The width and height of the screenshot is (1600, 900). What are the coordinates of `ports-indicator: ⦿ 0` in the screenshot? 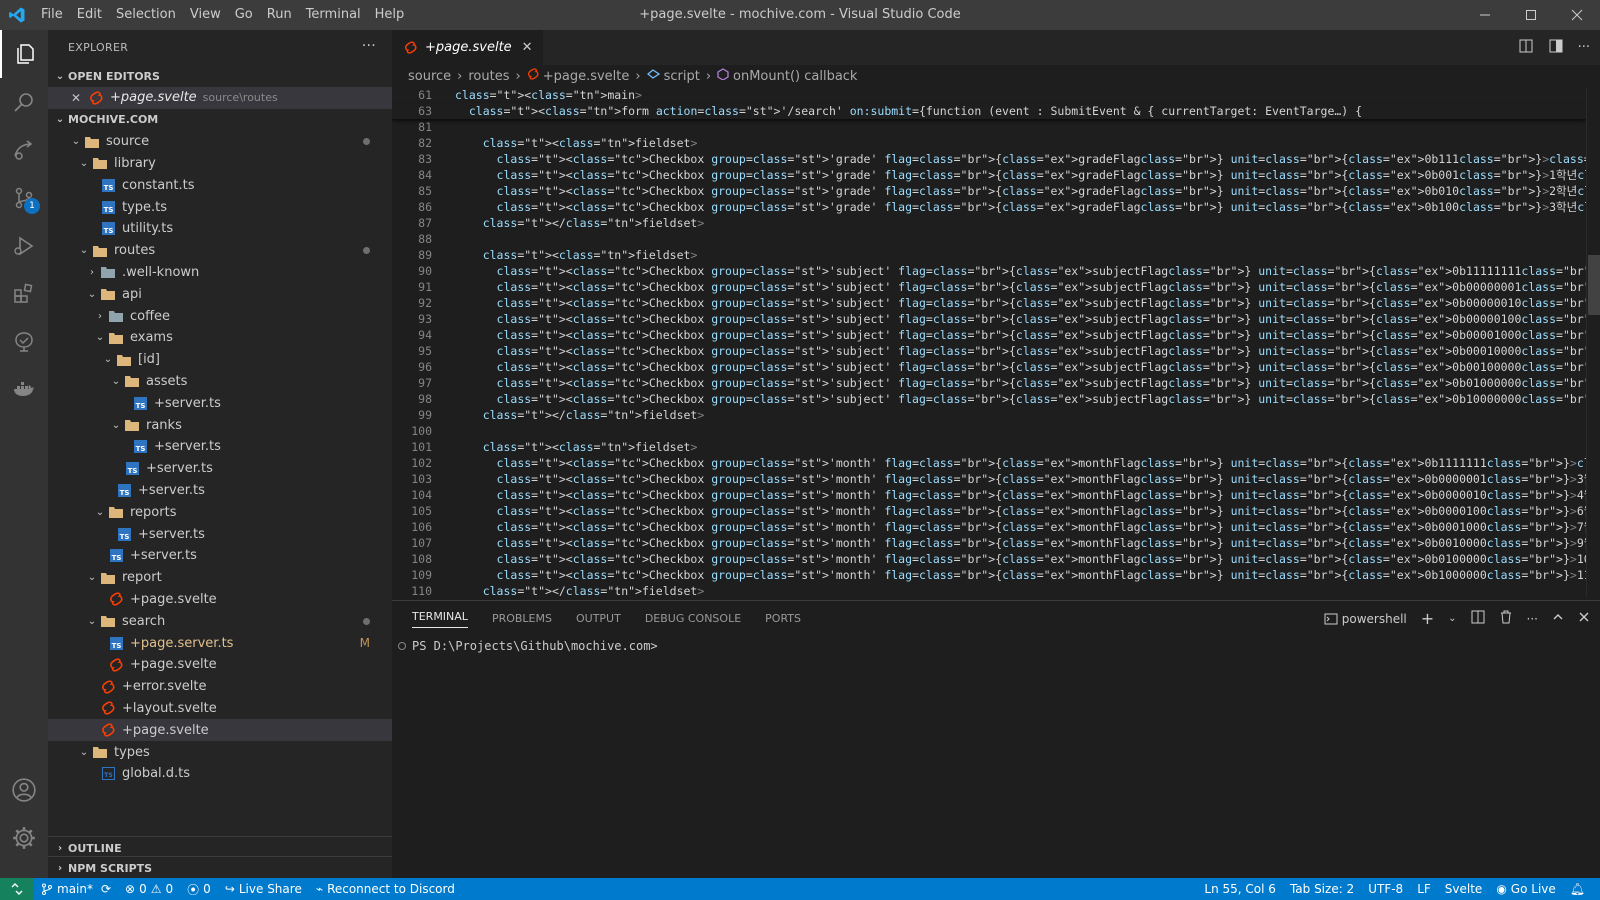 It's located at (199, 889).